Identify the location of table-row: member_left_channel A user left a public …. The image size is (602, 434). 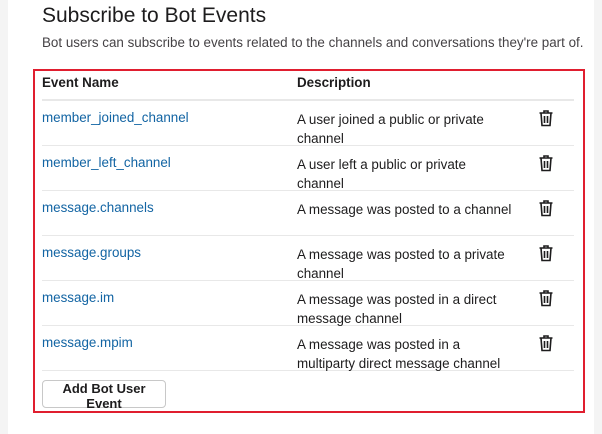
(308, 168).